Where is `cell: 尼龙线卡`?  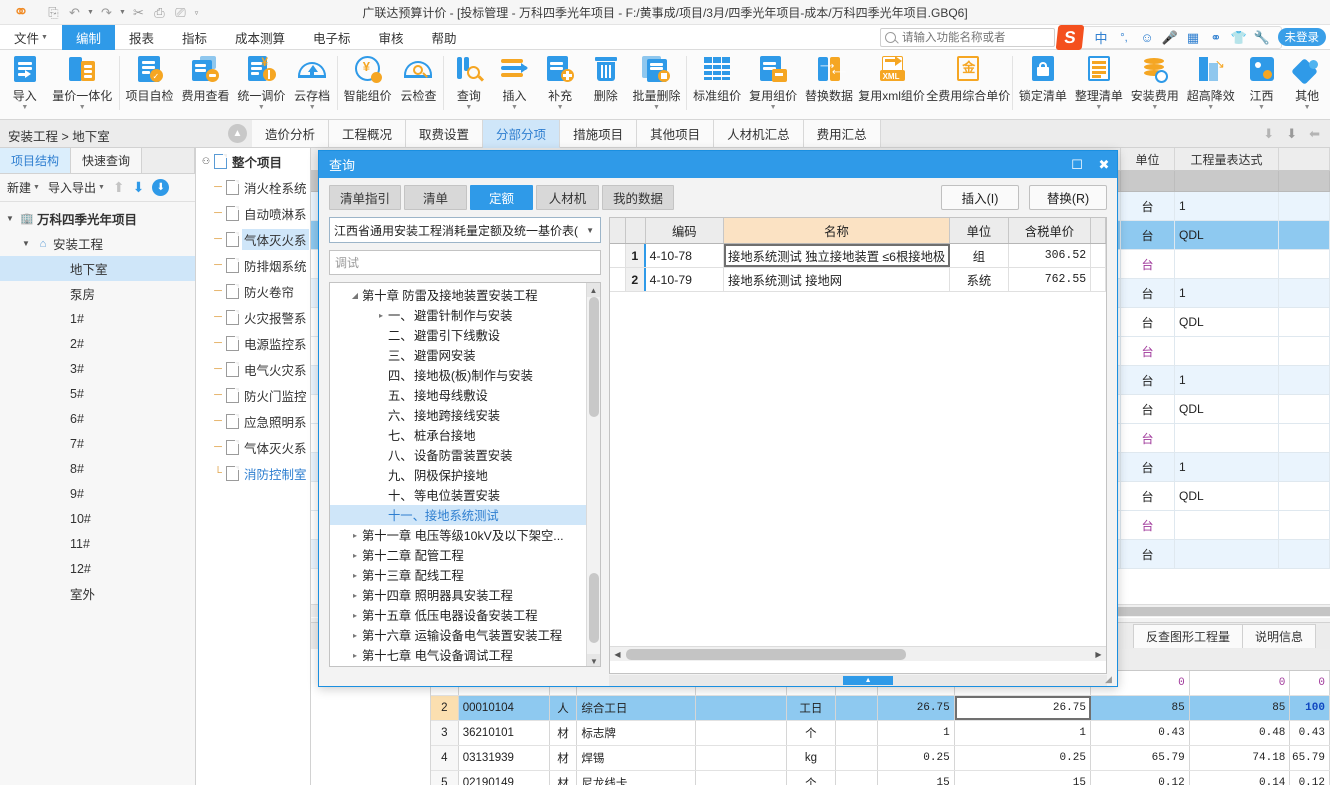 cell: 尼龙线卡 is located at coordinates (636, 778).